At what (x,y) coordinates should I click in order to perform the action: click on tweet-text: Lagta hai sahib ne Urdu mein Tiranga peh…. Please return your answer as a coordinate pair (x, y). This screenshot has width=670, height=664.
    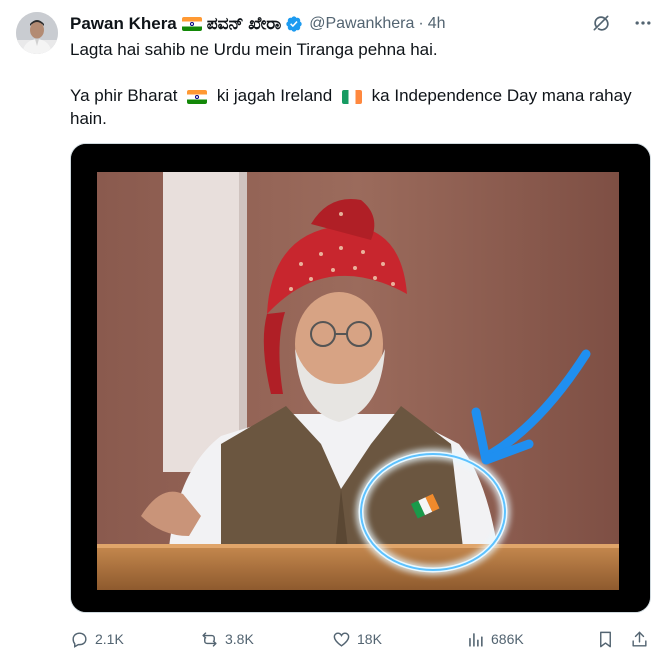
    Looking at the image, I should click on (355, 95).